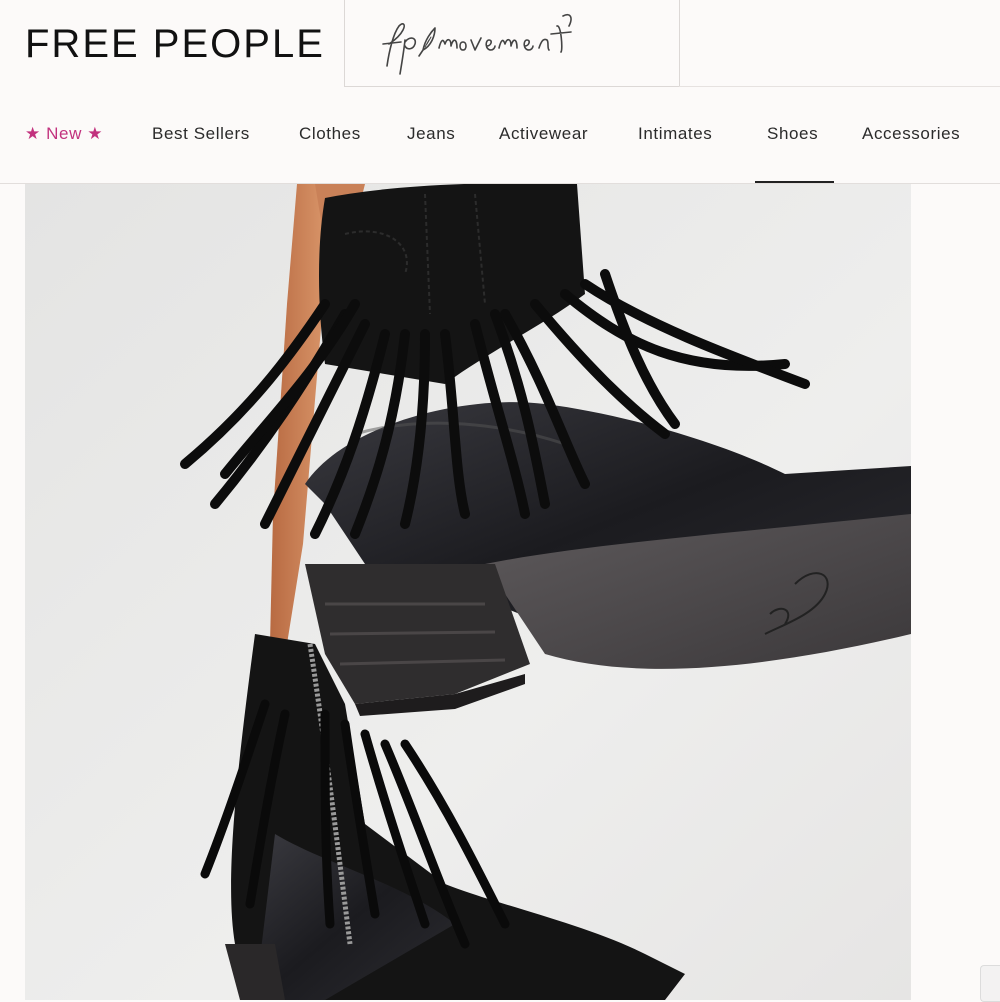  Describe the element at coordinates (675, 134) in the screenshot. I see `nav-item-intimates: Intimates` at that location.